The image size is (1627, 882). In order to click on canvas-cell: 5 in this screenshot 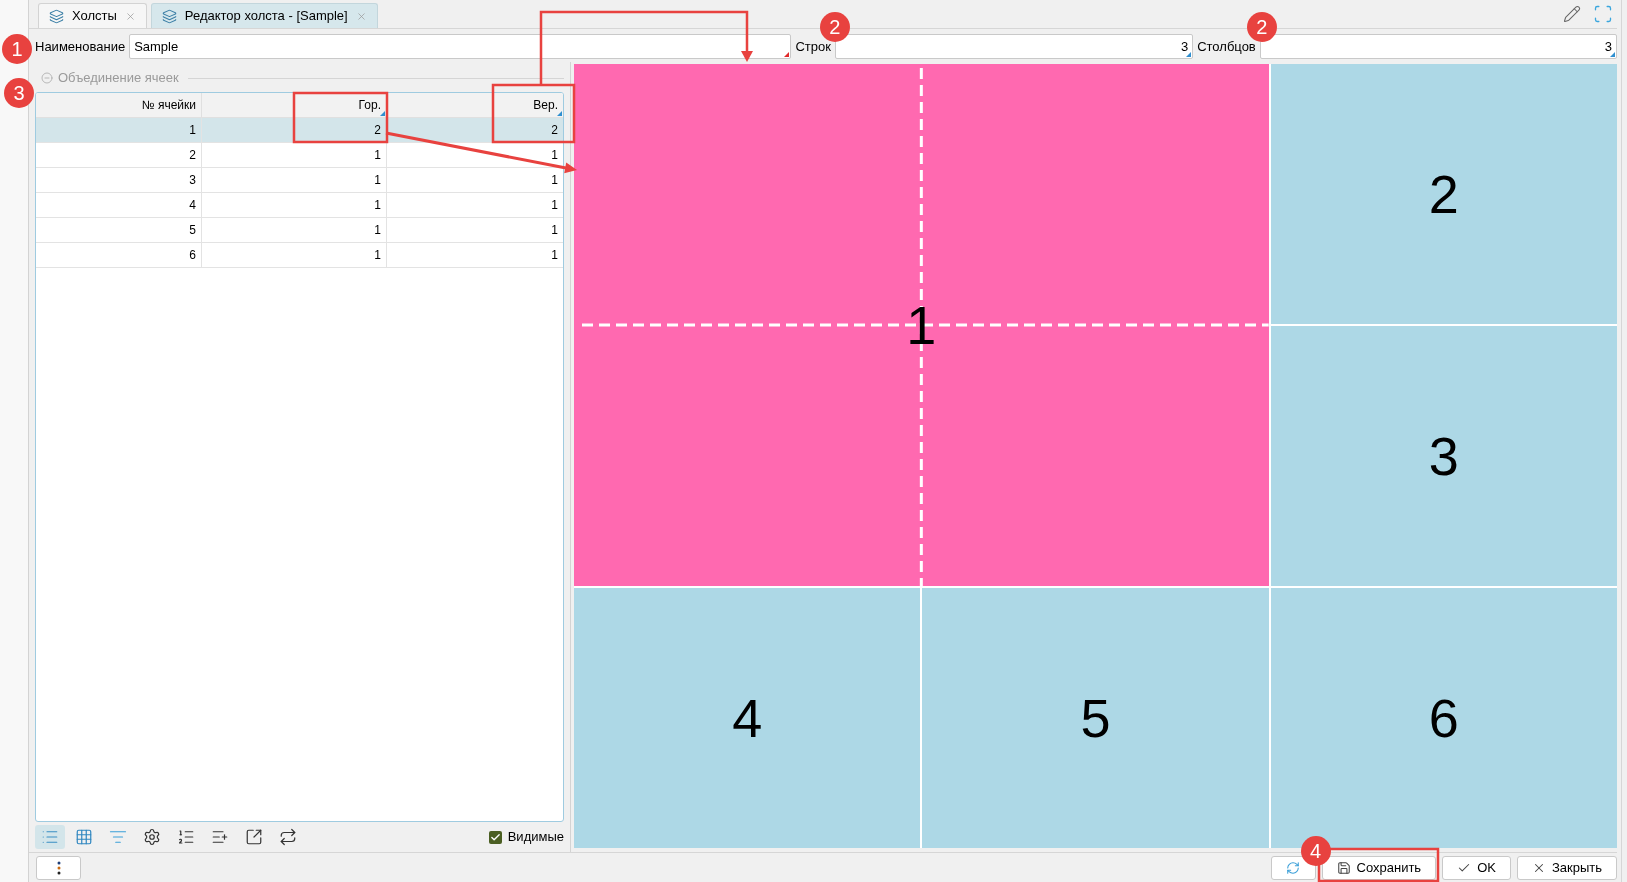, I will do `click(1095, 718)`.